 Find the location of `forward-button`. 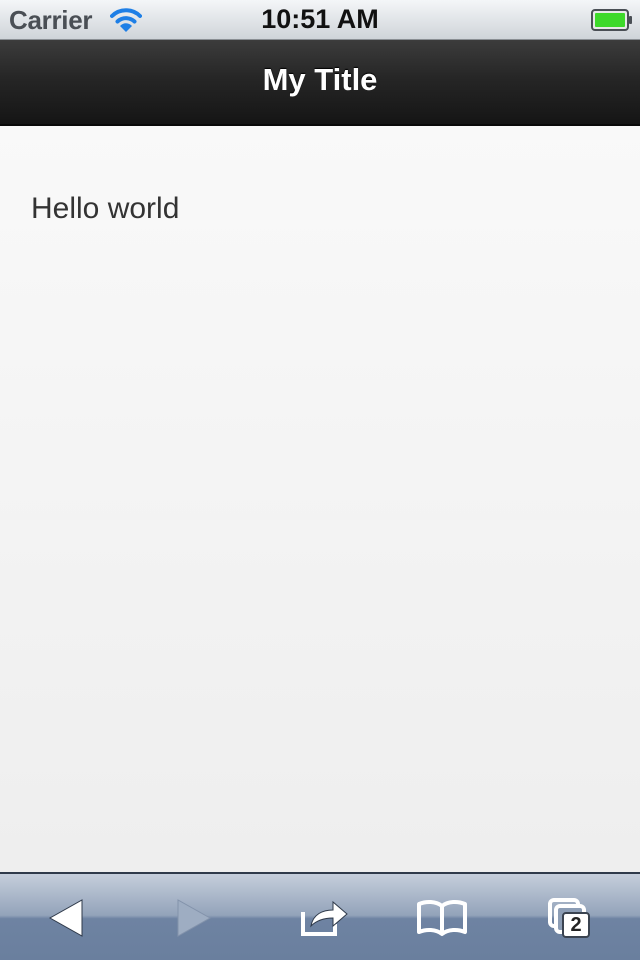

forward-button is located at coordinates (194, 918).